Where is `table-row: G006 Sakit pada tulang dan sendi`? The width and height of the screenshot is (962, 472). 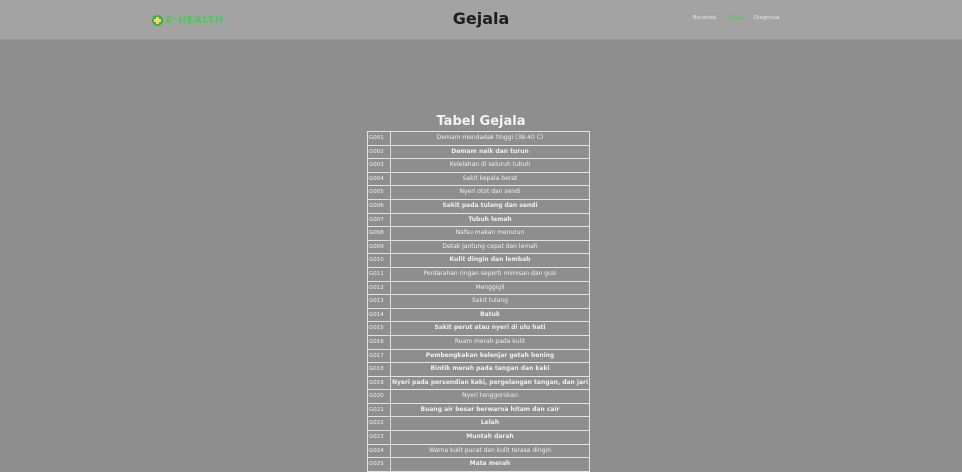 table-row: G006 Sakit pada tulang dan sendi is located at coordinates (478, 206).